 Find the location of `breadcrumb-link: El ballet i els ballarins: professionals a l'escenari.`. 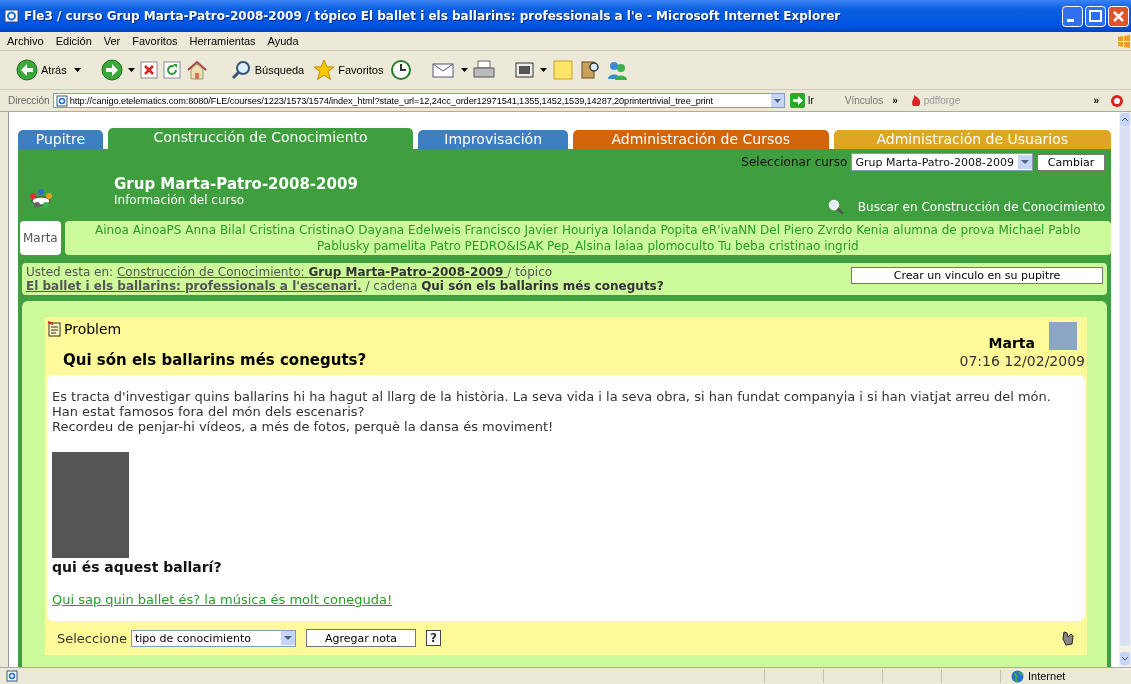

breadcrumb-link: El ballet i els ballarins: professionals a l'escenari. is located at coordinates (194, 286).